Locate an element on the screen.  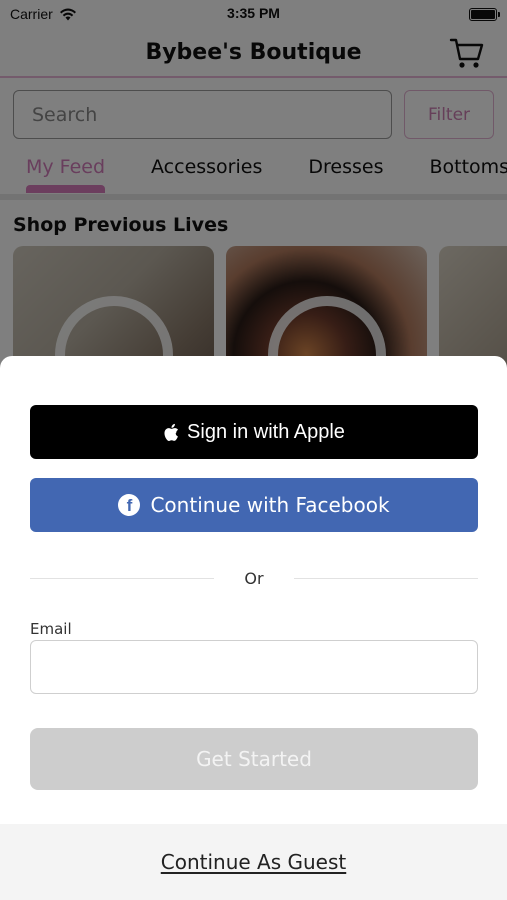
sign-in-apple-button: Sign in with Apple is located at coordinates (254, 432).